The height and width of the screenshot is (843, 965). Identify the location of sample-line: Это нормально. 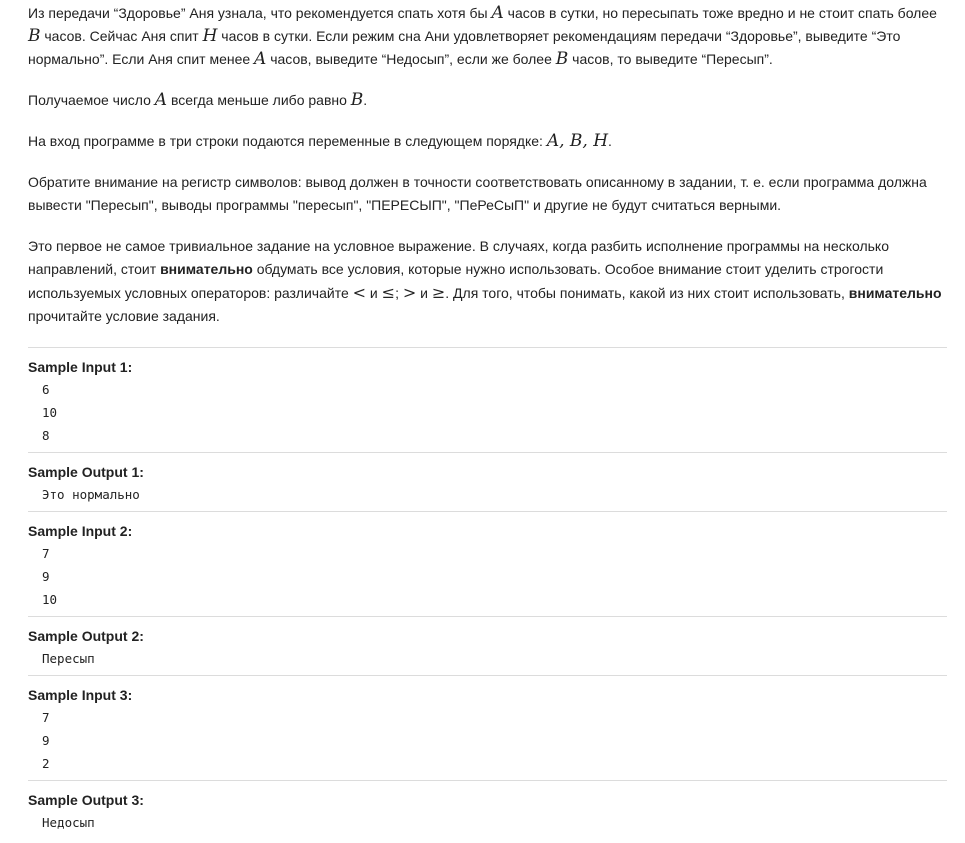
(91, 494).